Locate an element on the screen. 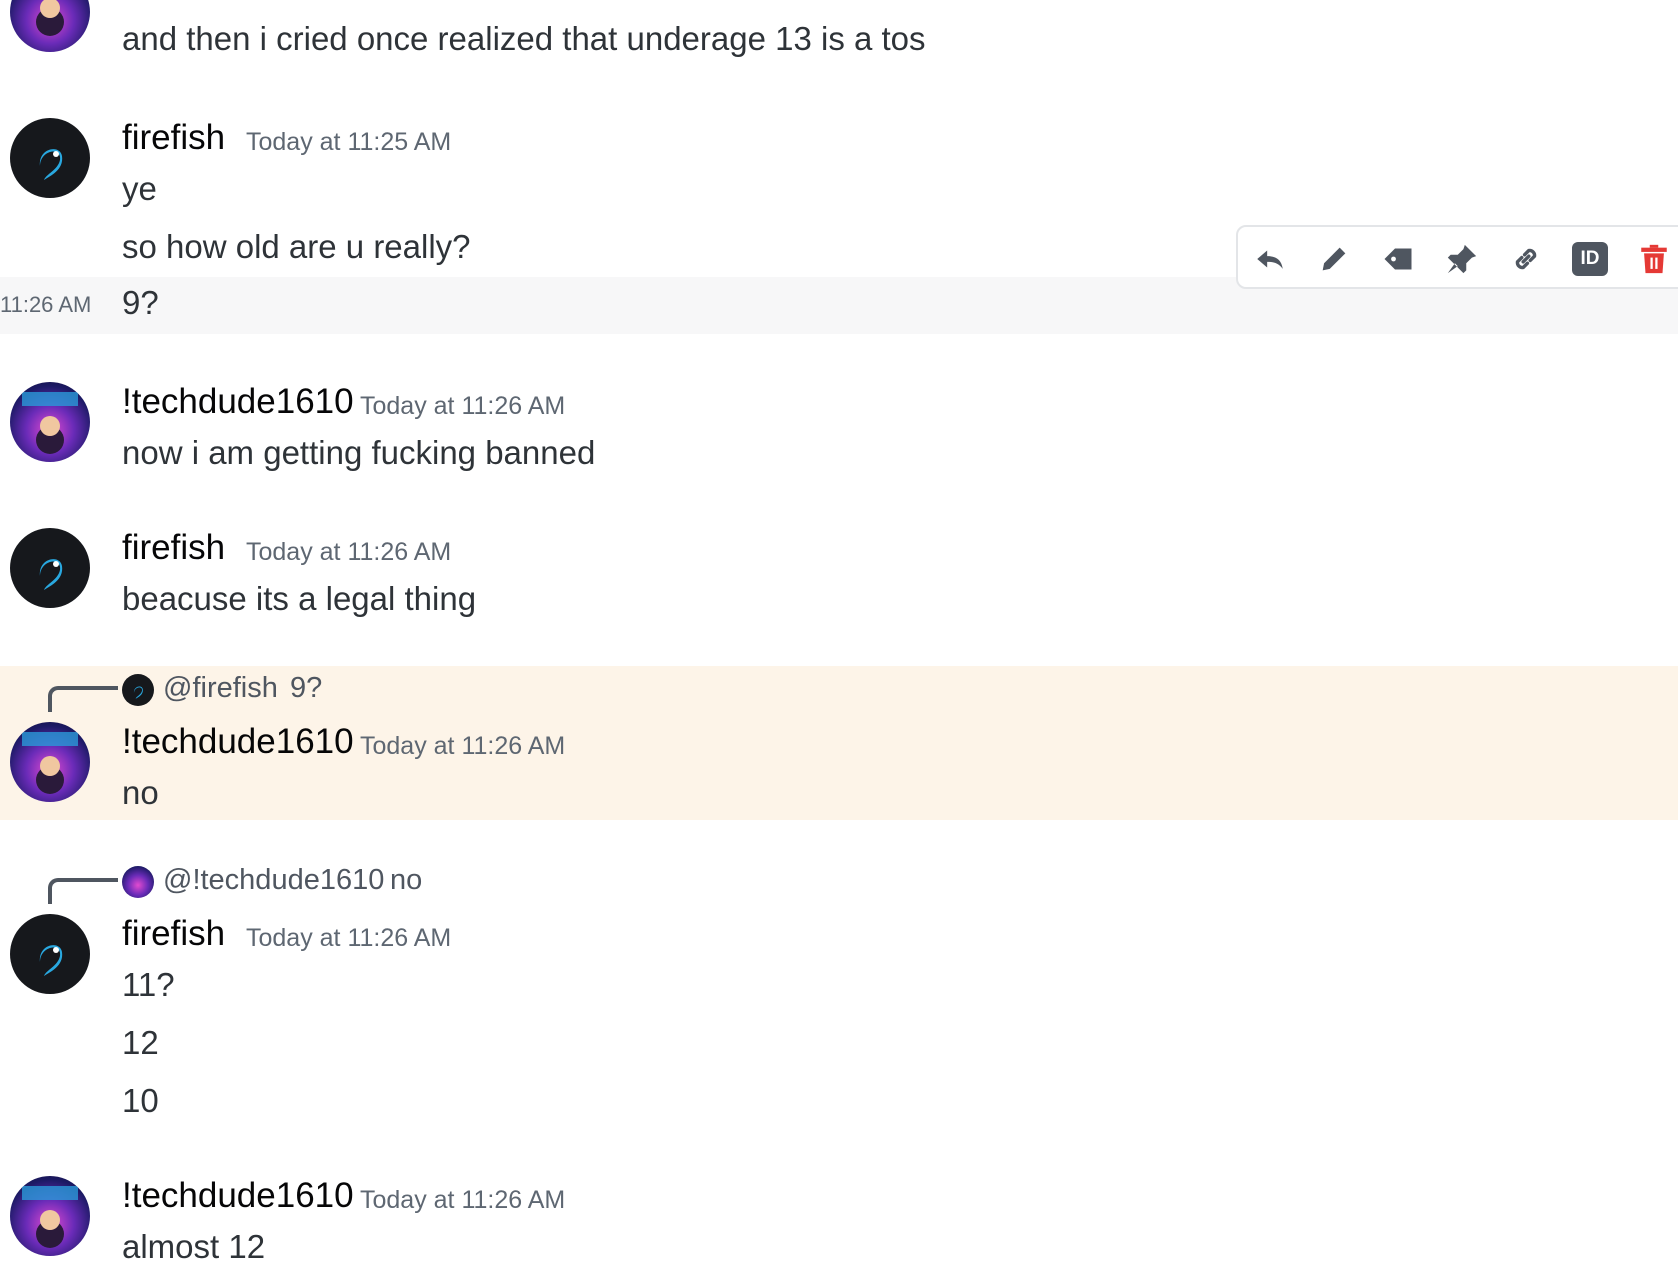 This screenshot has height=1286, width=1678. pin-icon is located at coordinates (1462, 259).